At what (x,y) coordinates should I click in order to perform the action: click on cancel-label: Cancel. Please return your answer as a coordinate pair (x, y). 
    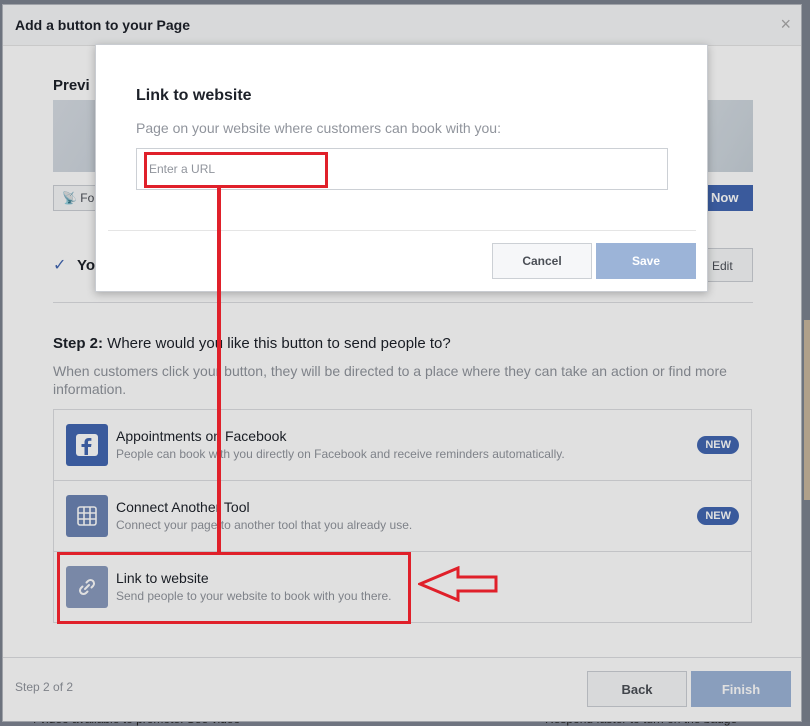
    Looking at the image, I should click on (542, 261).